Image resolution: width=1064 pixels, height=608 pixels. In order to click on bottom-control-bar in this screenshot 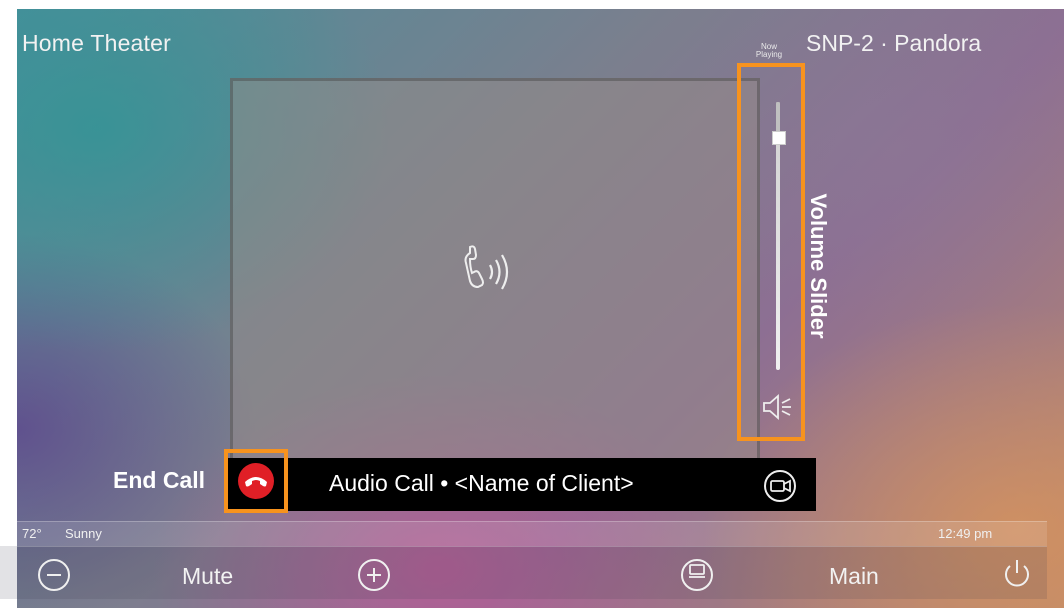, I will do `click(523, 572)`.